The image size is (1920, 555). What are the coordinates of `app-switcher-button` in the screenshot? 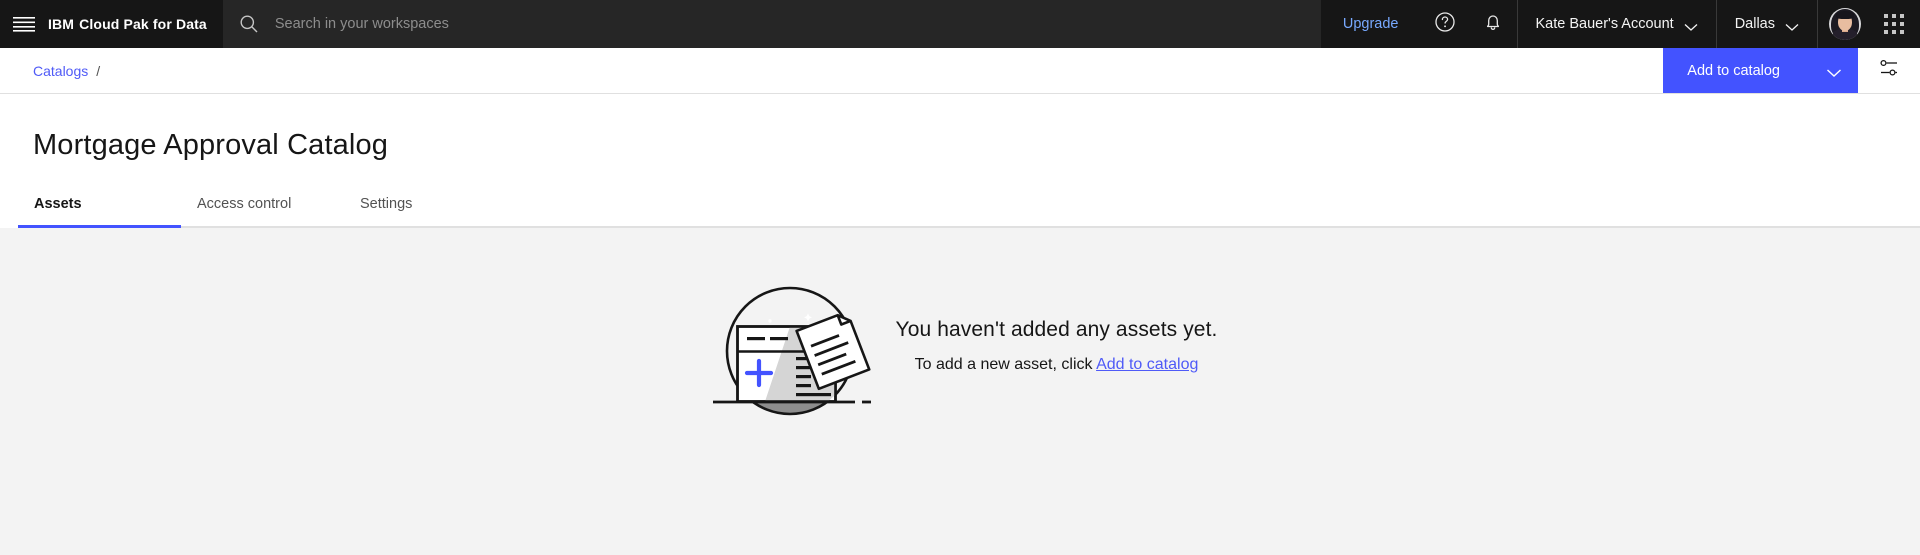 It's located at (1896, 24).